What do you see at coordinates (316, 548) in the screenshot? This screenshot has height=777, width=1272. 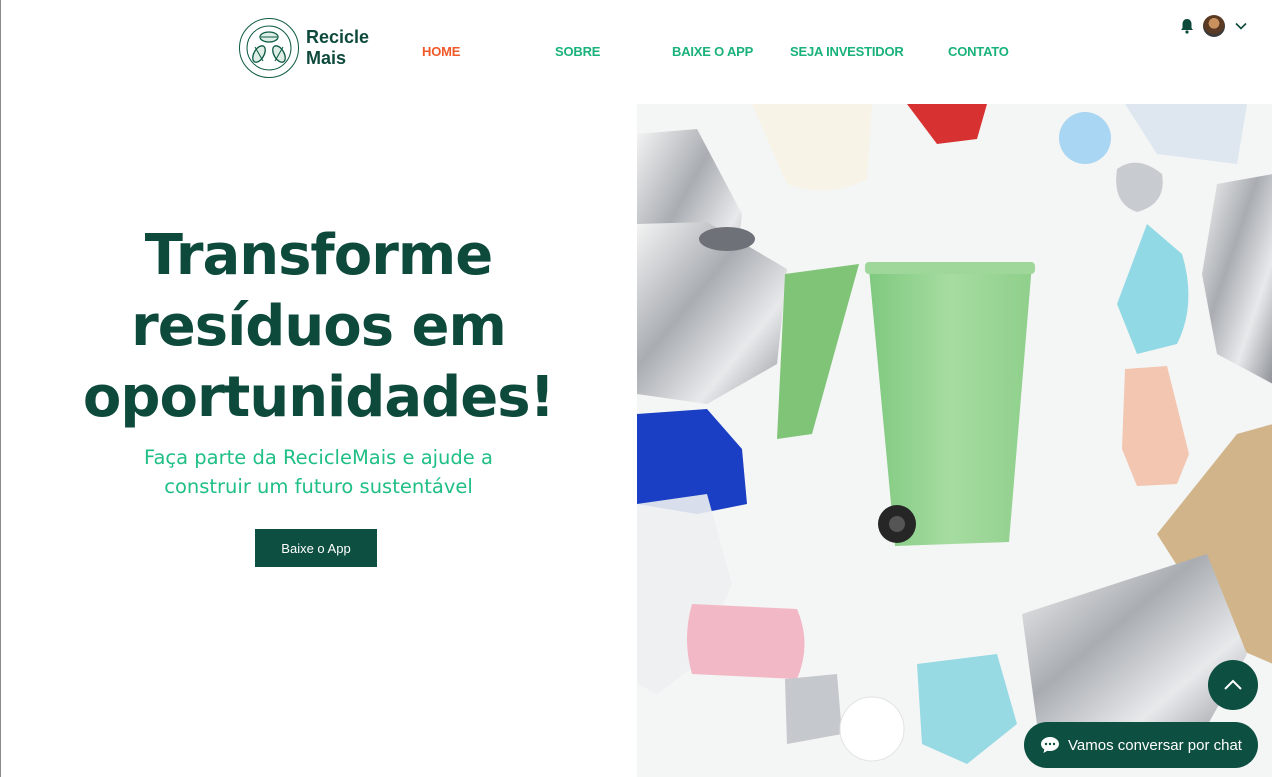 I see `download-app-button: Baixe o App` at bounding box center [316, 548].